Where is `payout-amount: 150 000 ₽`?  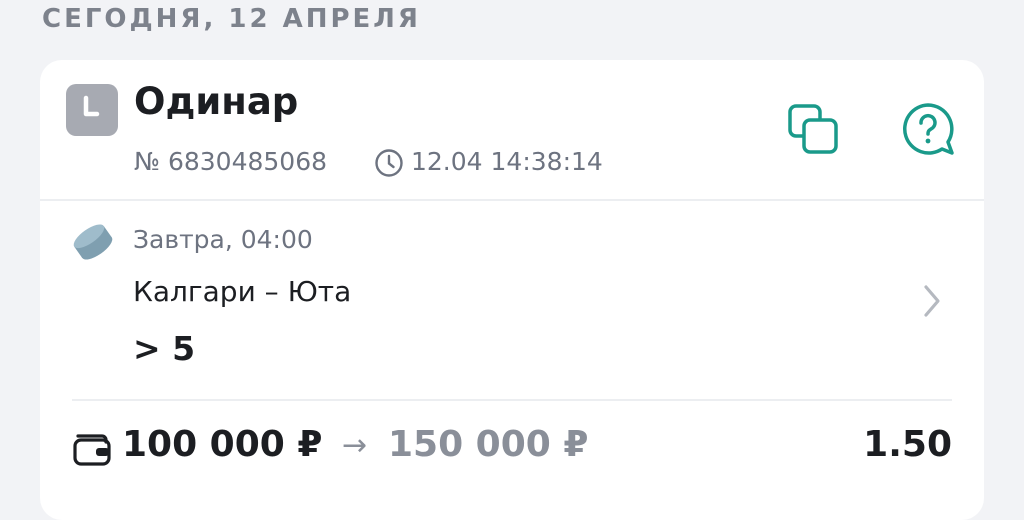 payout-amount: 150 000 ₽ is located at coordinates (488, 444).